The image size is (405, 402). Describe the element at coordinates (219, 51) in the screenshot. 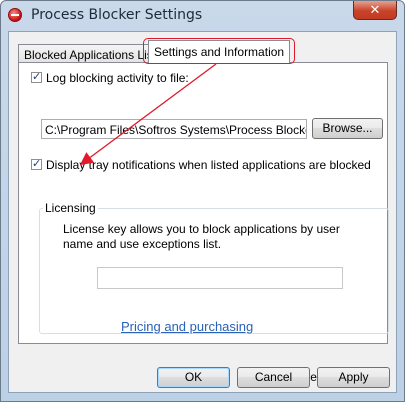

I see `annotation-highlight-box` at that location.